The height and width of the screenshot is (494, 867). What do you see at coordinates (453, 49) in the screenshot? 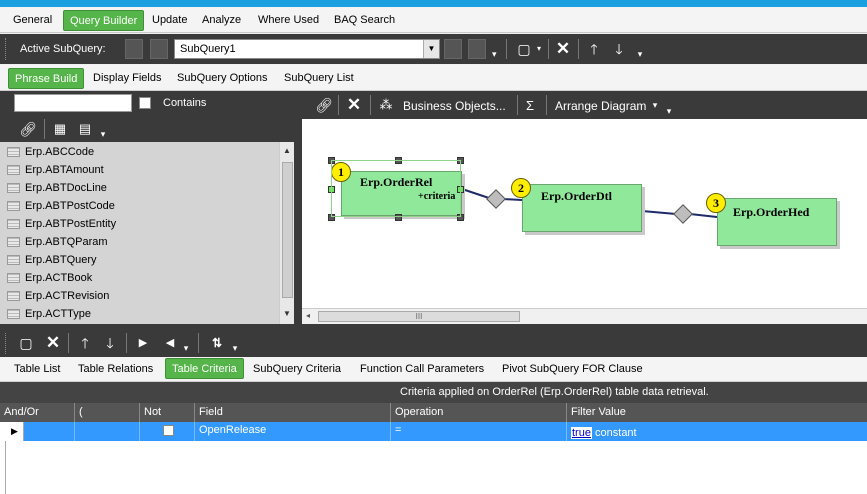
I see `next-subquery-button` at bounding box center [453, 49].